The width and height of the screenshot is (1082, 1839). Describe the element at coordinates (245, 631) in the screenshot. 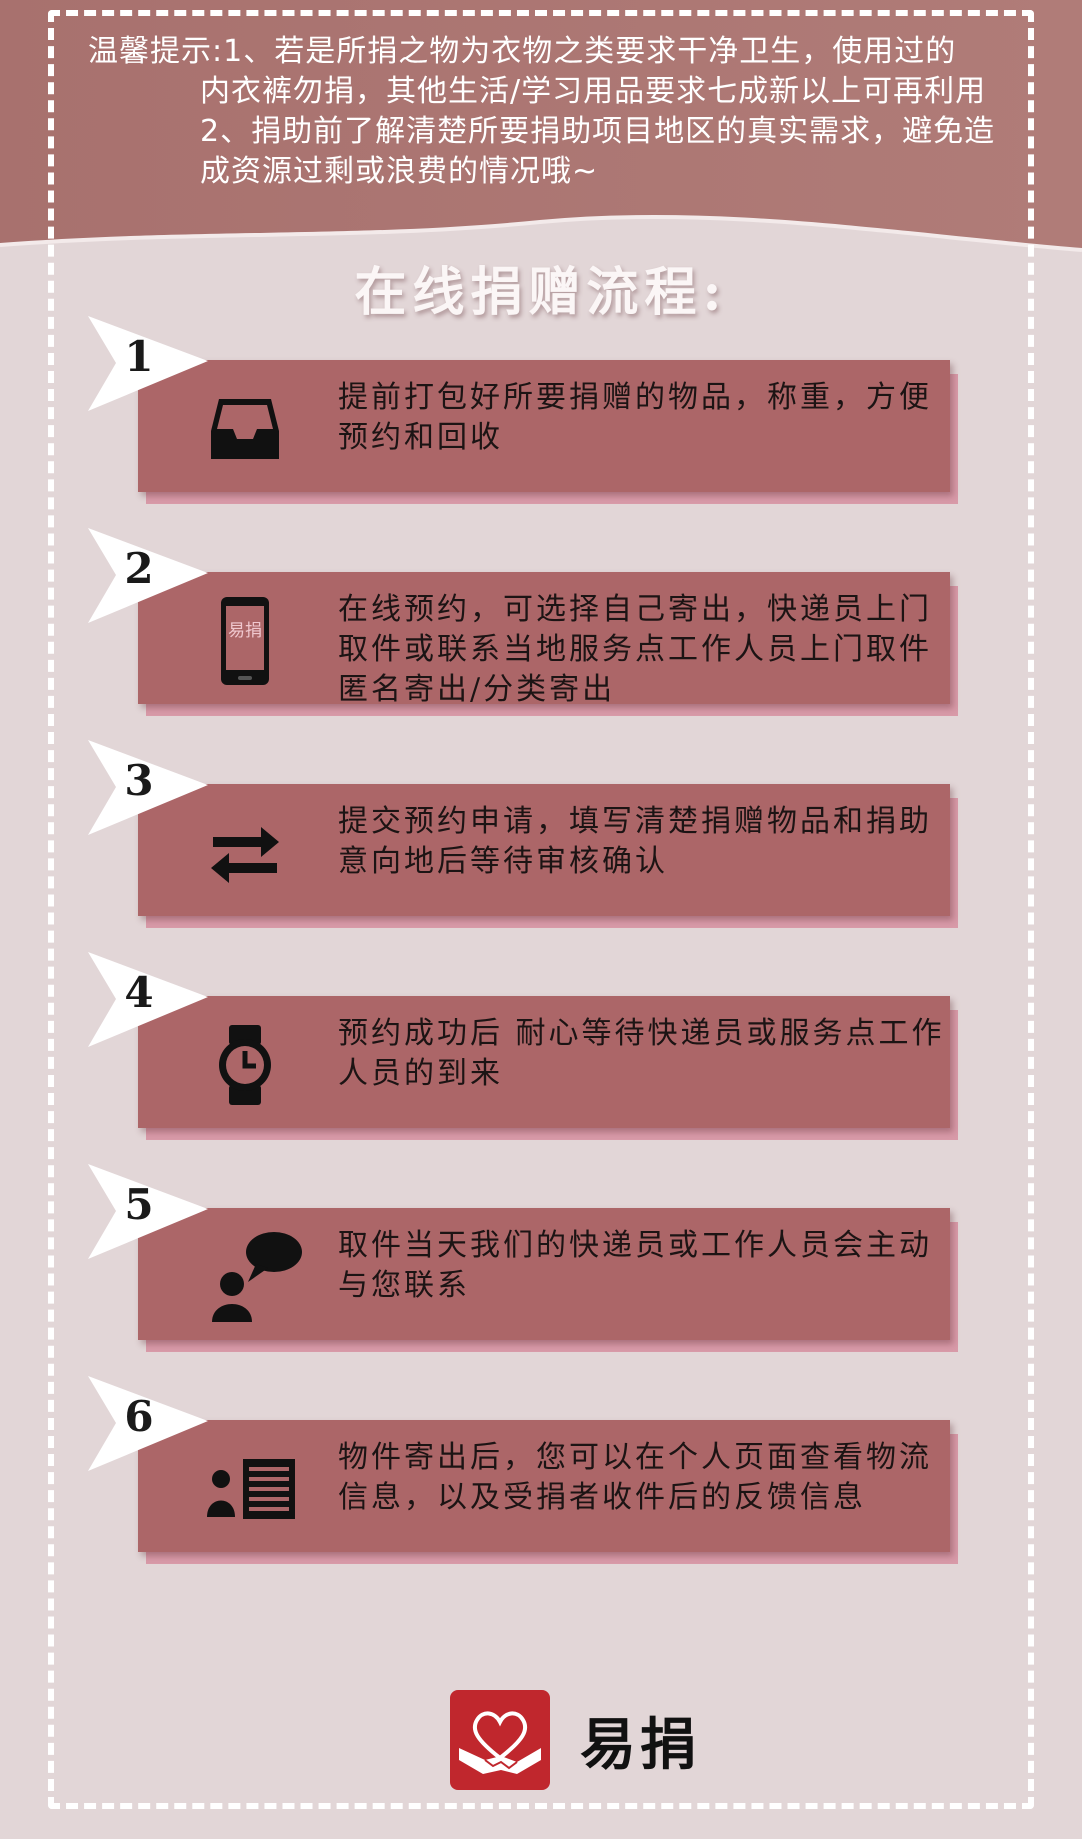

I see `phone-label: 易捐` at that location.